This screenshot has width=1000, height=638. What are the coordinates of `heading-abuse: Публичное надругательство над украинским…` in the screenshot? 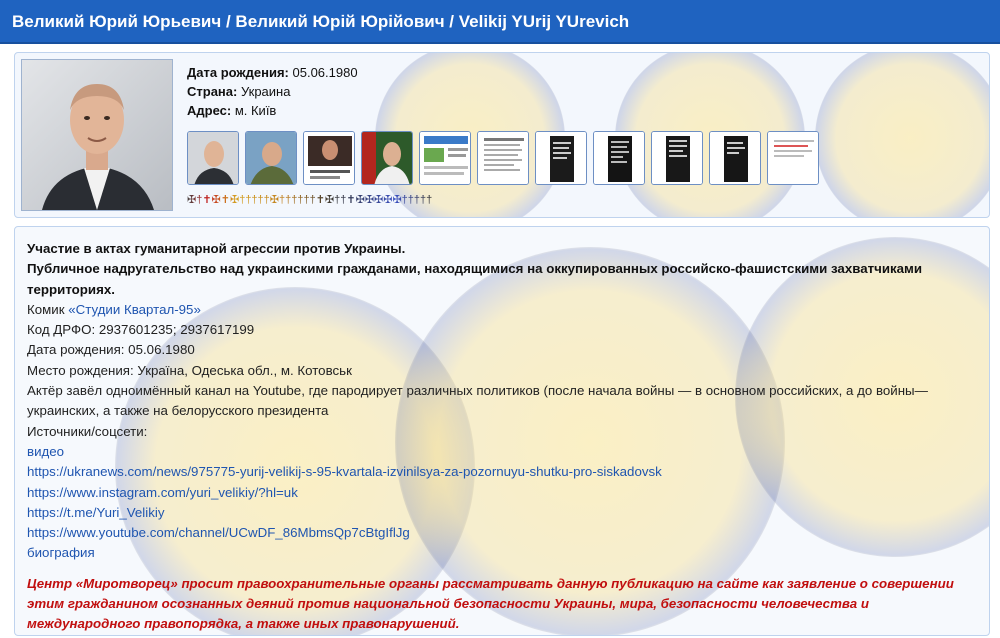 It's located at (475, 279).